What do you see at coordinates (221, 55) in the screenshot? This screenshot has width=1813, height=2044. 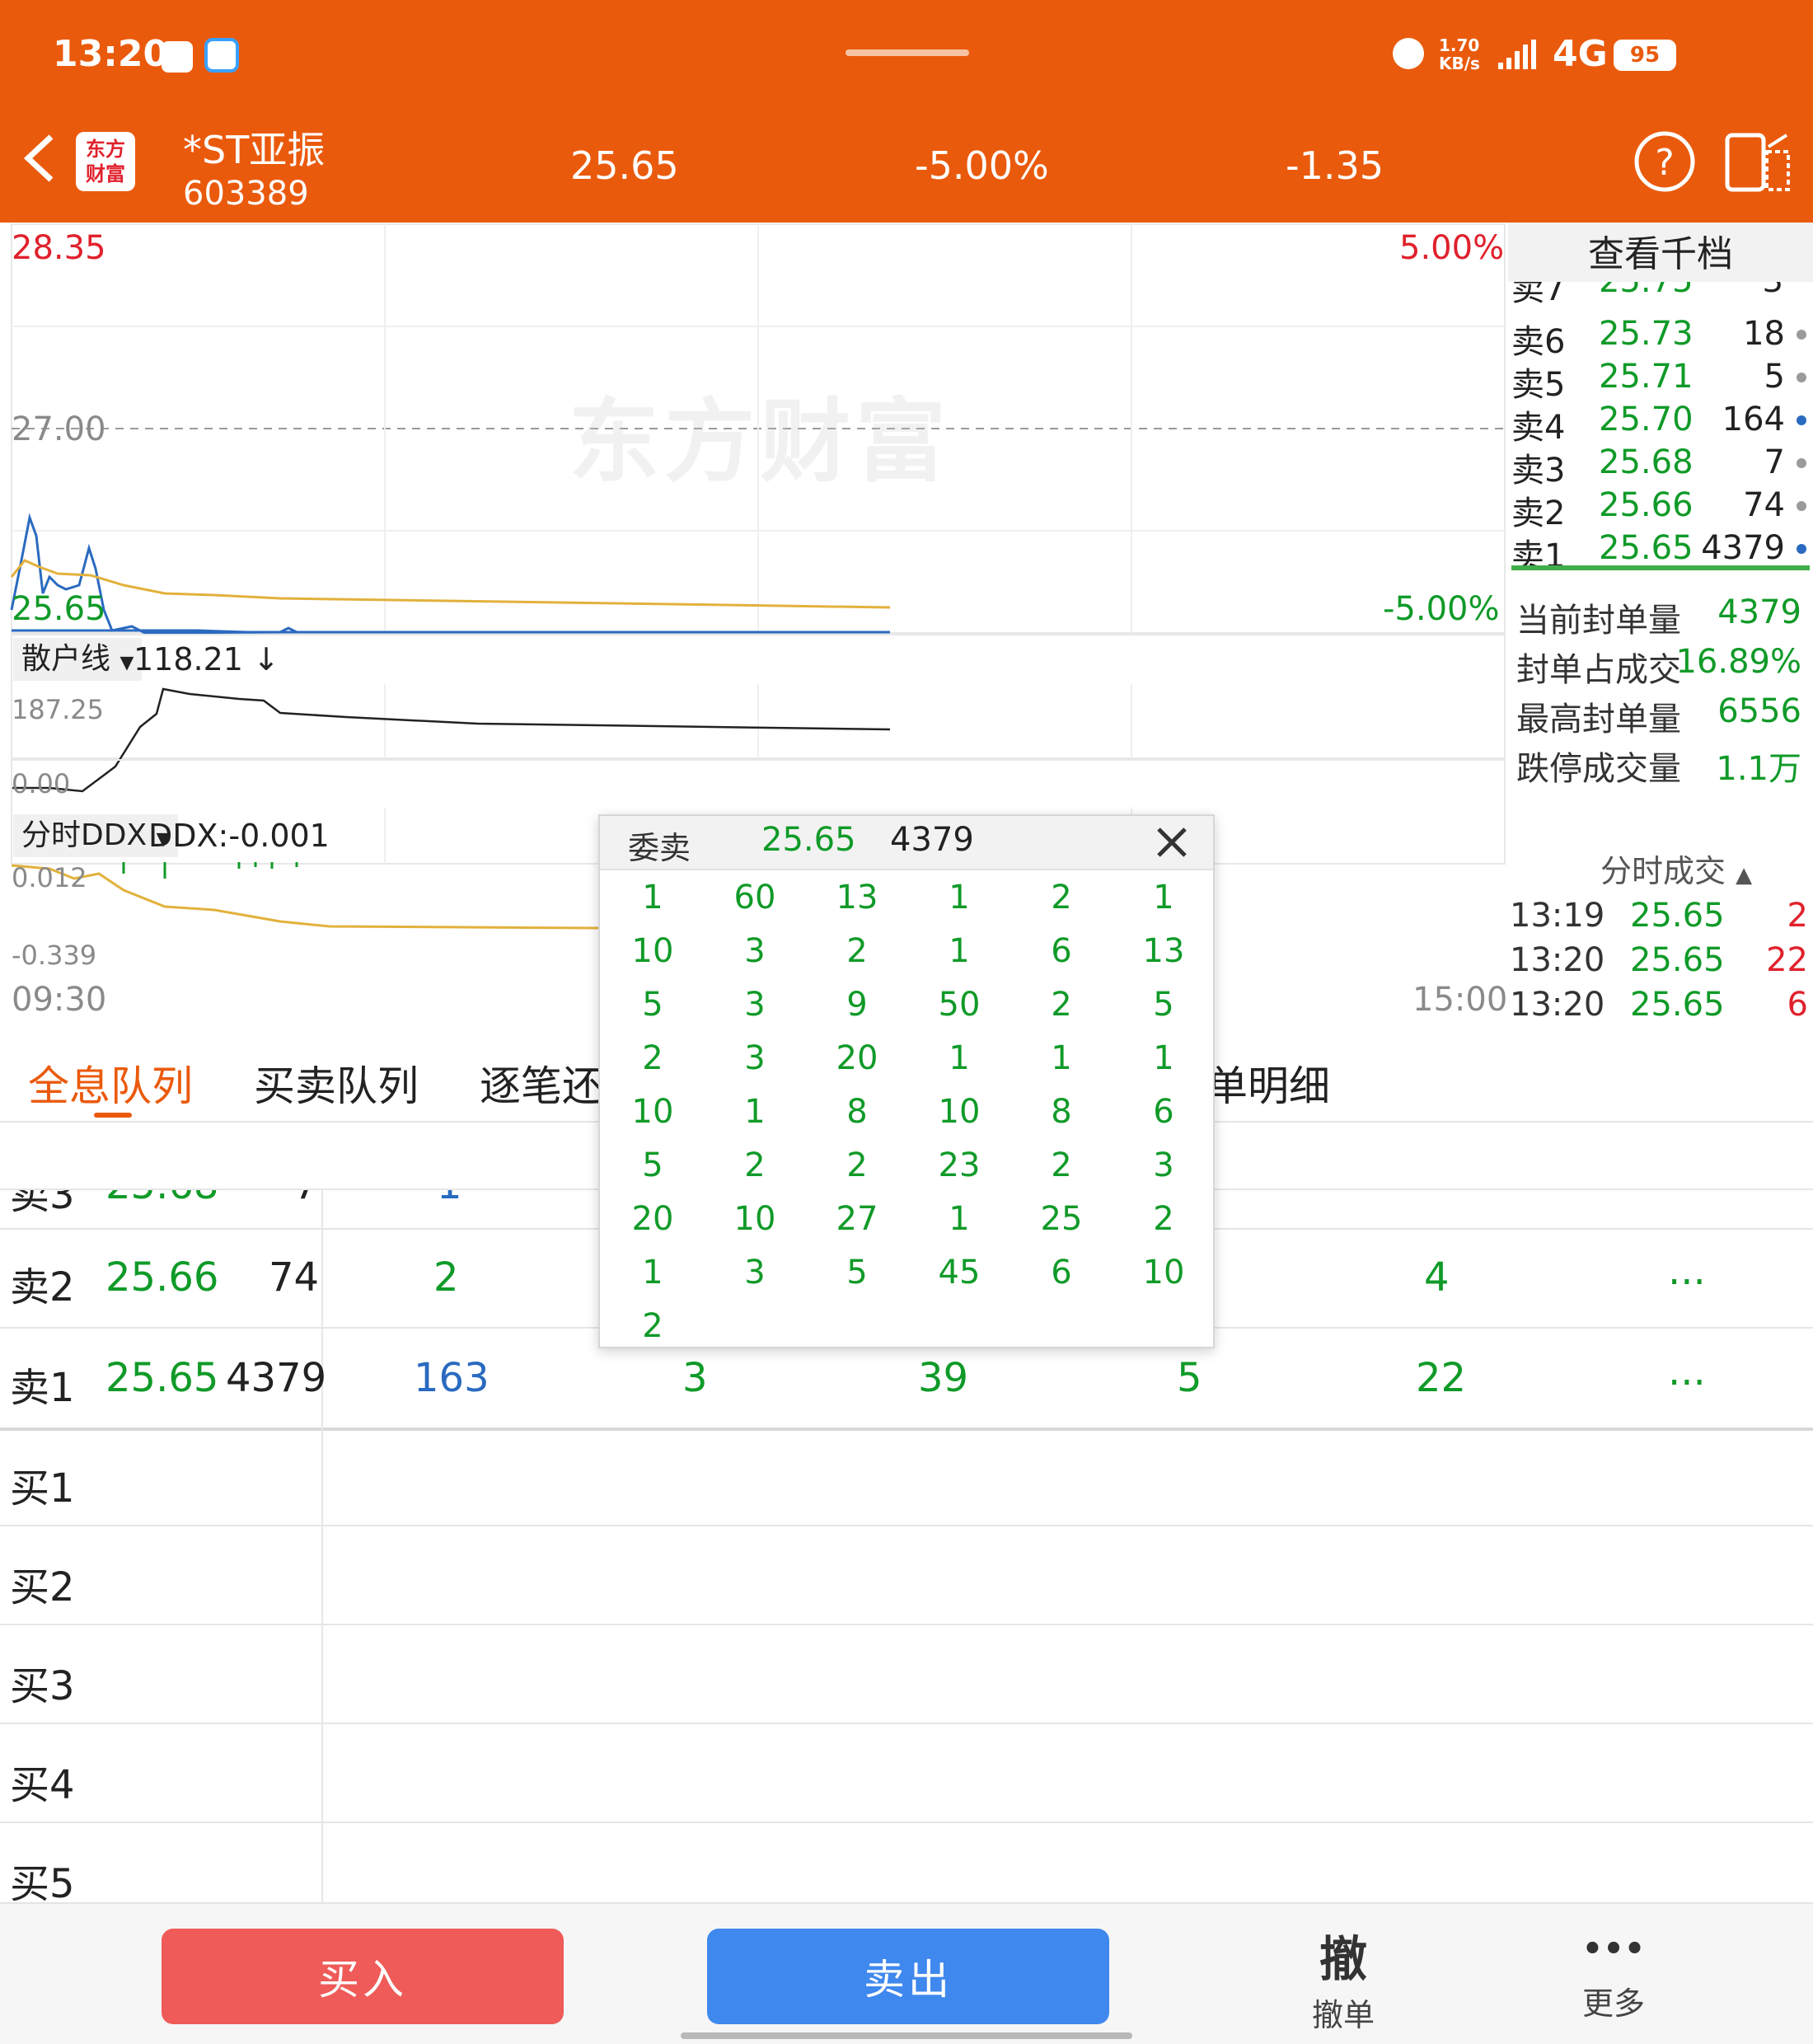 I see `browser-app-icon` at bounding box center [221, 55].